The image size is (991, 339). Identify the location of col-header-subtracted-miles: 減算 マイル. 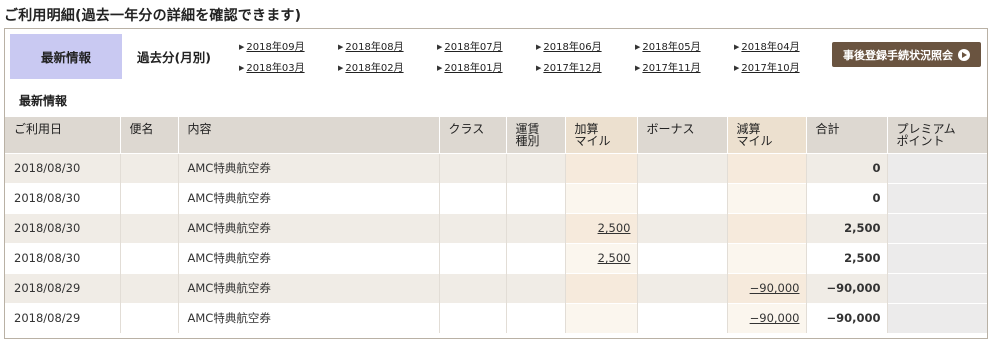
(766, 135).